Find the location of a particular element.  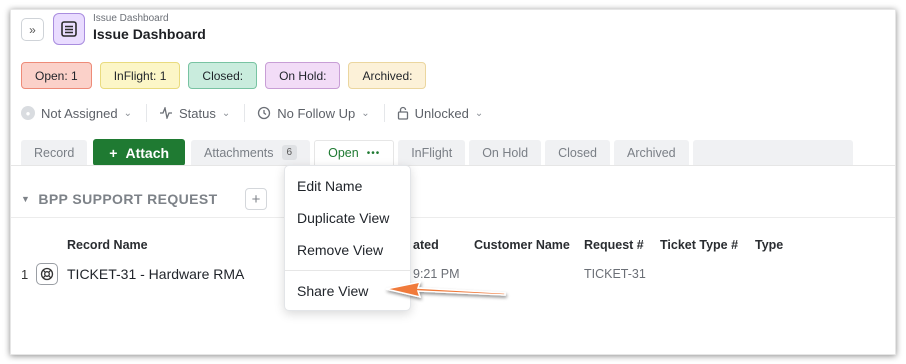

attach-button-label: Attach is located at coordinates (147, 152).